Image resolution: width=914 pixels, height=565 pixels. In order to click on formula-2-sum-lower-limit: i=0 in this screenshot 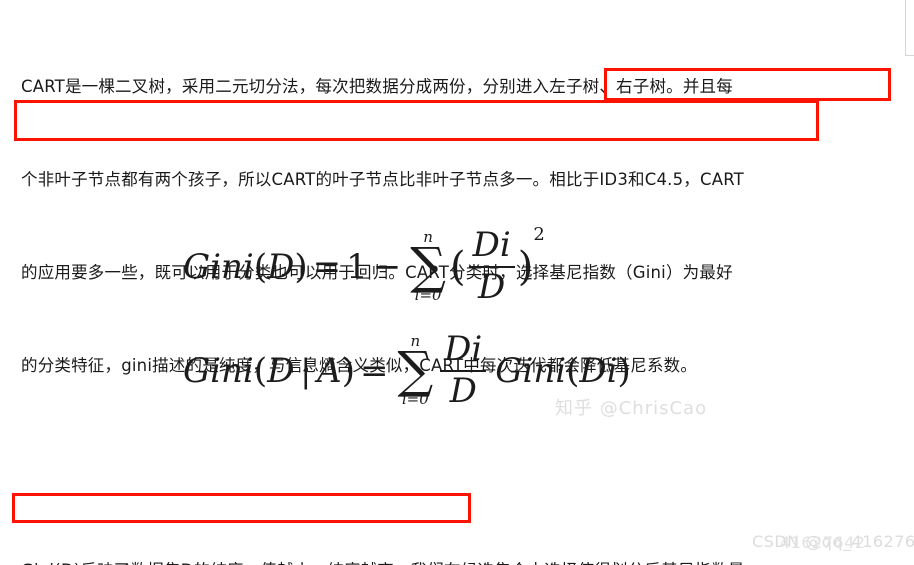, I will do `click(415, 399)`.